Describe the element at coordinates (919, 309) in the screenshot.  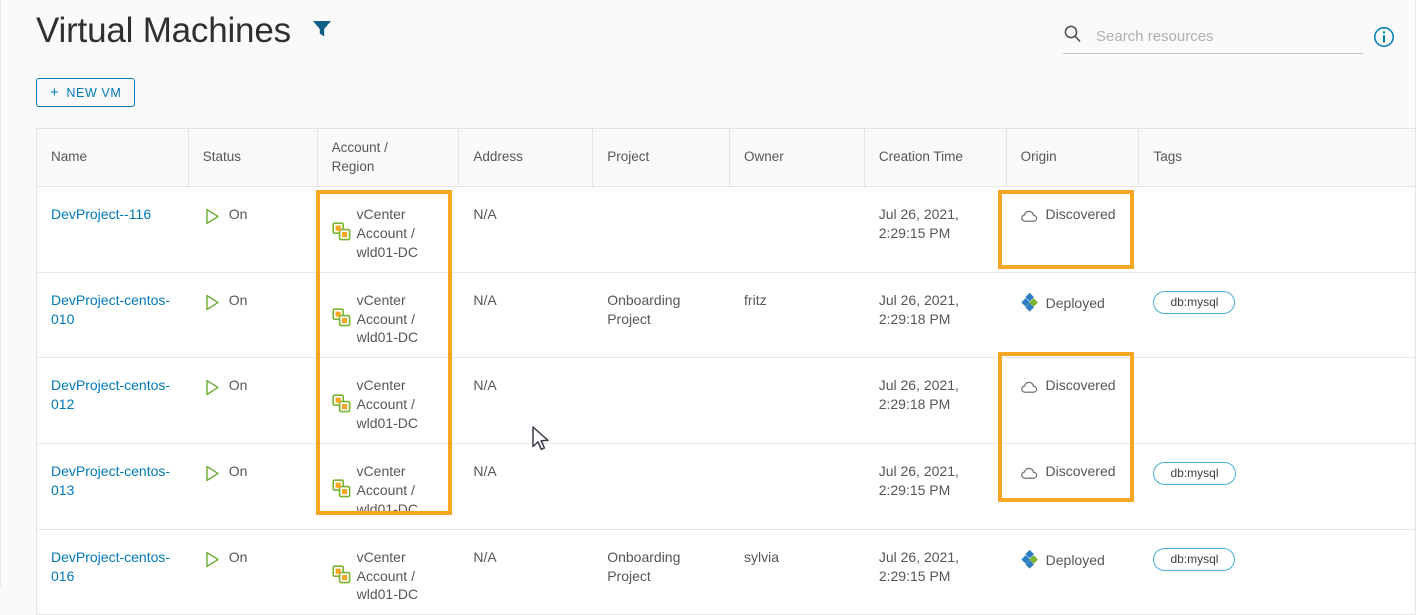
I see `cell-creation-time: Jul 26, 2021, 2:29:18 PM` at that location.